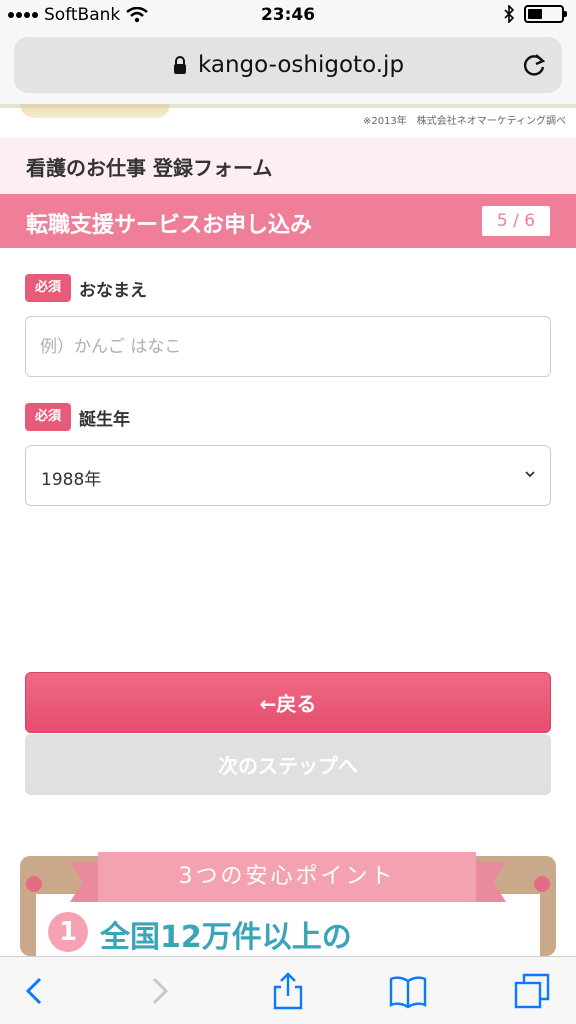 Image resolution: width=576 pixels, height=1024 pixels. Describe the element at coordinates (509, 14) in the screenshot. I see `bluetooth-icon` at that location.